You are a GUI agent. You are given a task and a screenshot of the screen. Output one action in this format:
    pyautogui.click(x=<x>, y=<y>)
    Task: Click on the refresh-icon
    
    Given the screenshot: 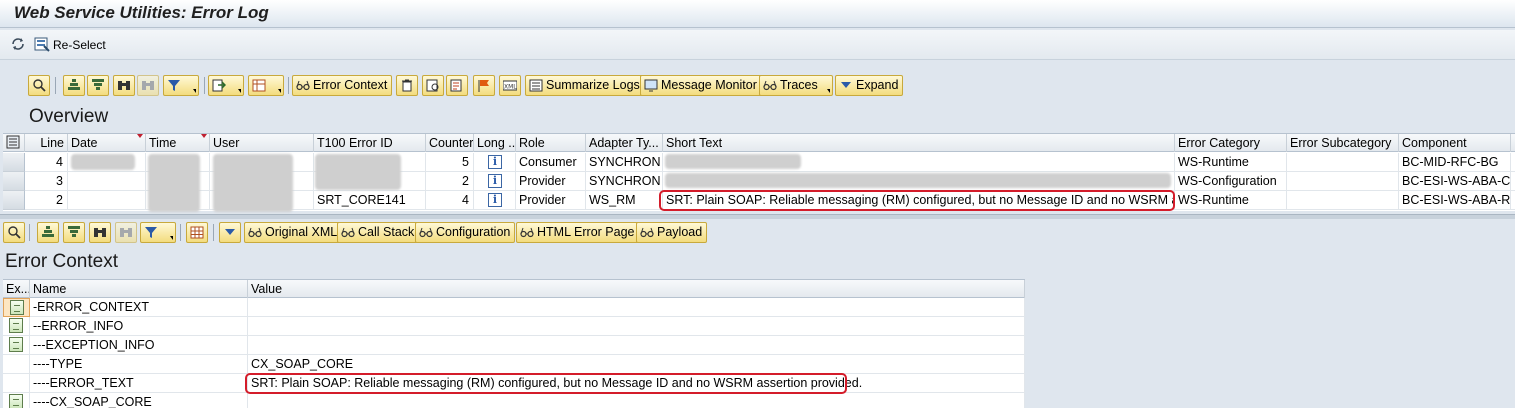 What is the action you would take?
    pyautogui.click(x=18, y=44)
    